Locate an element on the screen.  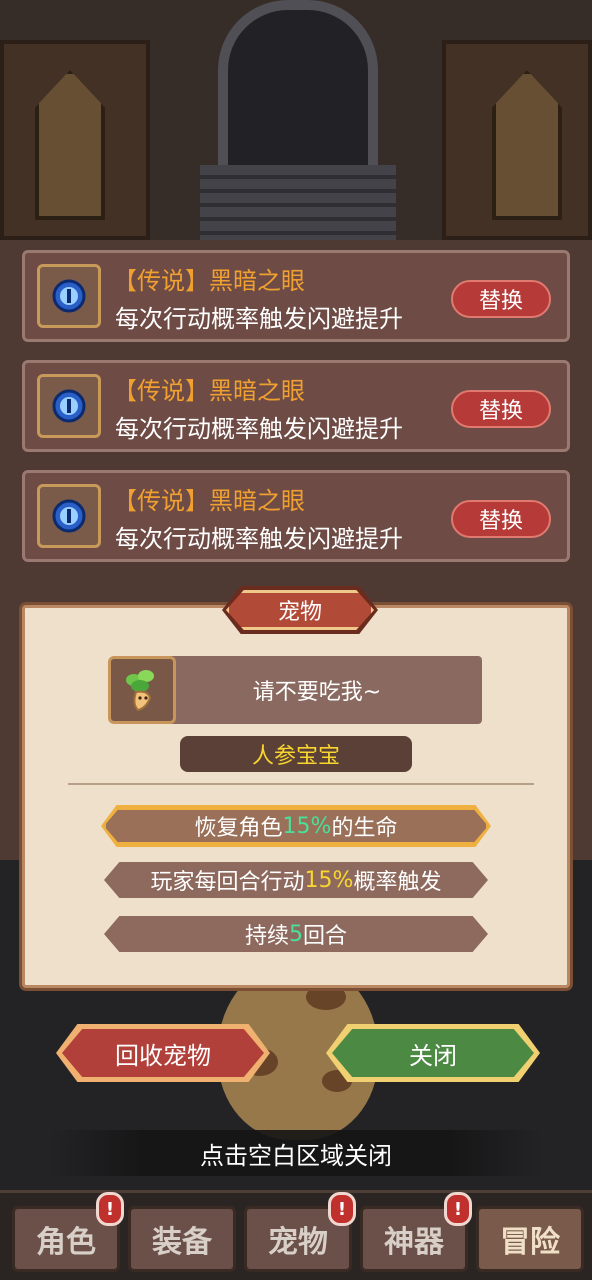
pet-effect-row: 玩家每回合行动 15% 概率触发 is located at coordinates (296, 880).